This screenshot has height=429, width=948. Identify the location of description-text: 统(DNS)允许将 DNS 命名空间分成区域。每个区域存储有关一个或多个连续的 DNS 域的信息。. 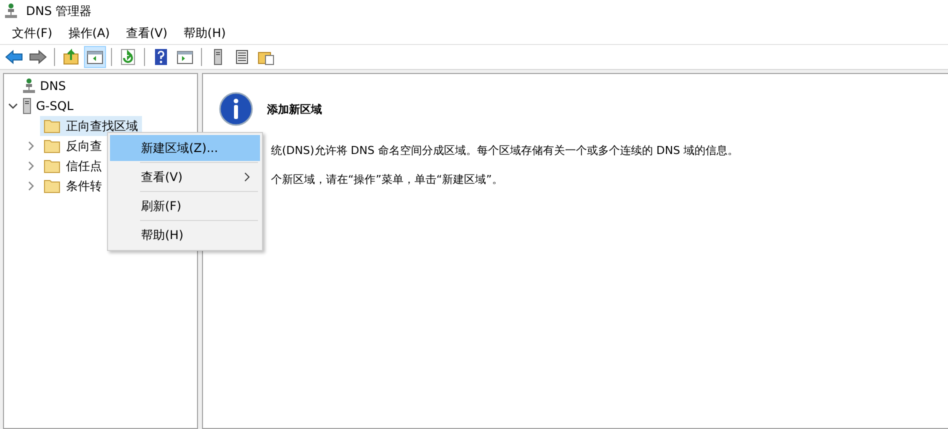
(505, 150).